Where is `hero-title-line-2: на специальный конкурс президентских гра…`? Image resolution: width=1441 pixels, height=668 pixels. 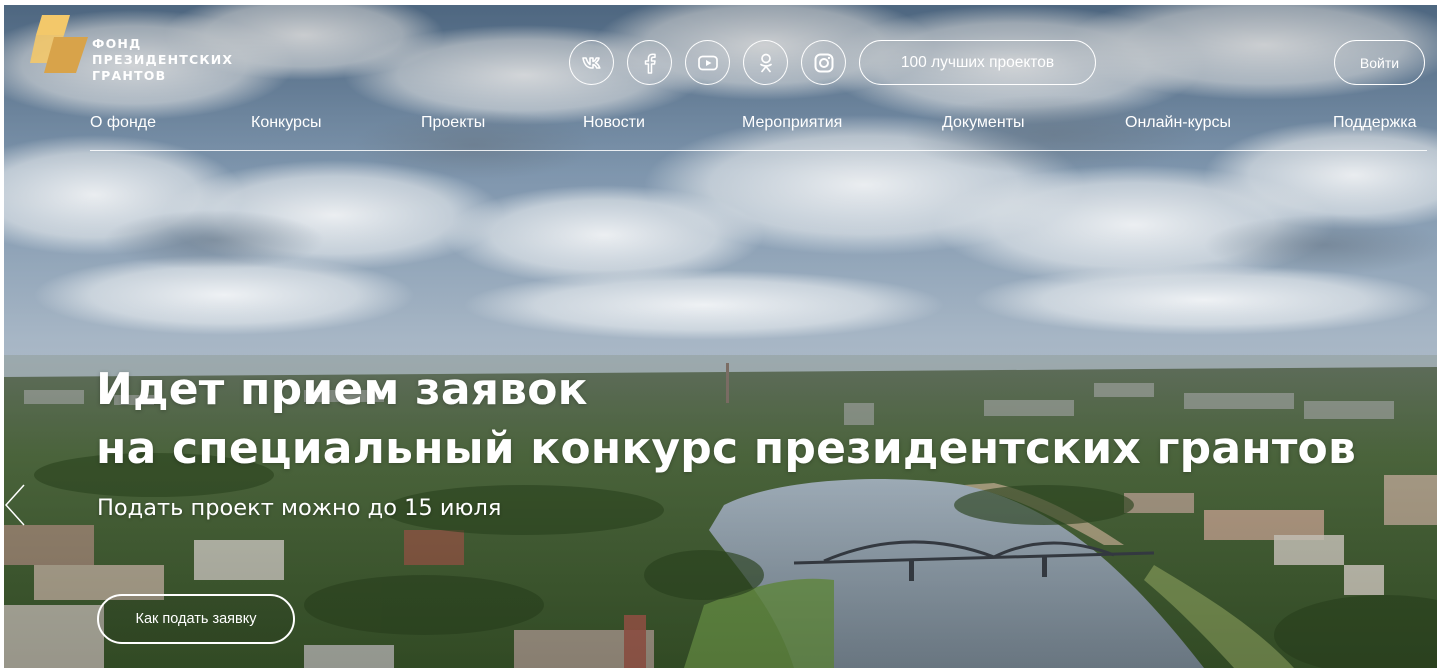 hero-title-line-2: на специальный конкурс президентских гра… is located at coordinates (726, 448).